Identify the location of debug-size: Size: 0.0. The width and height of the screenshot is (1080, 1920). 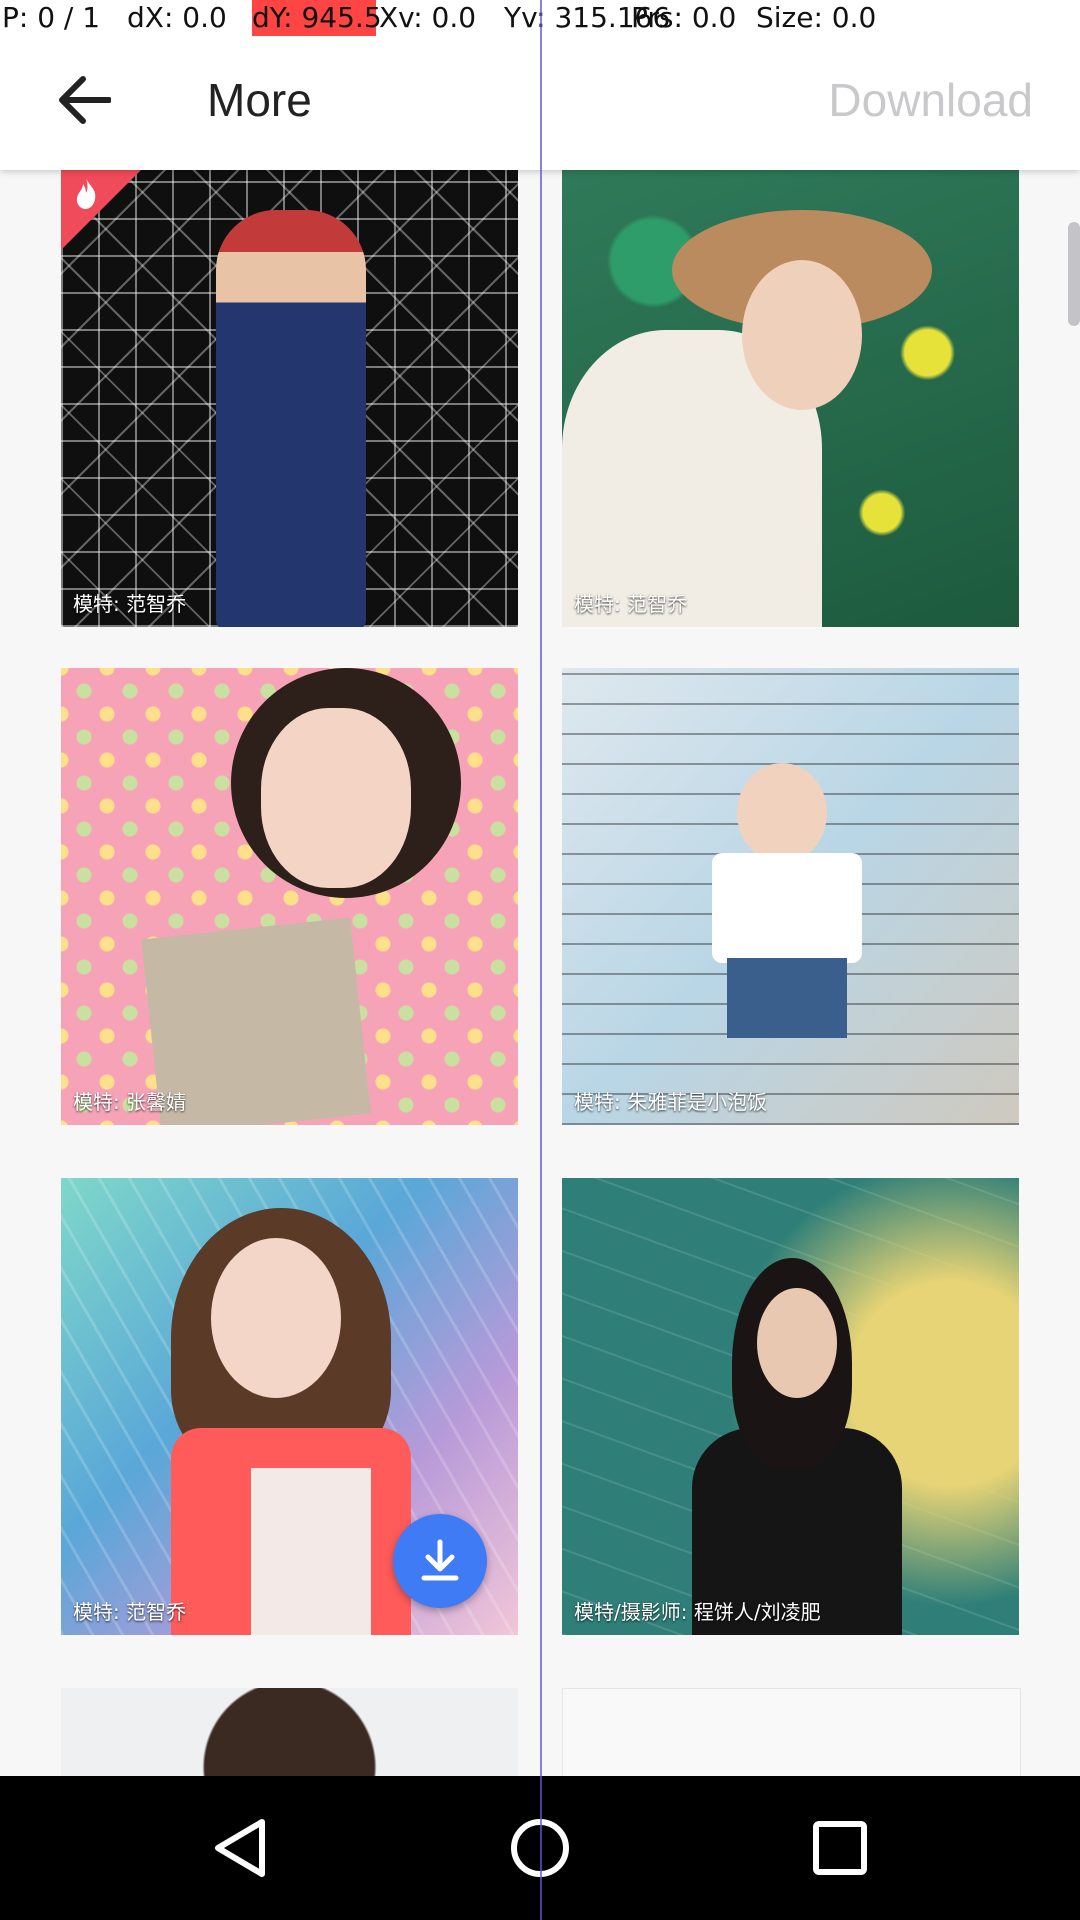
(816, 17).